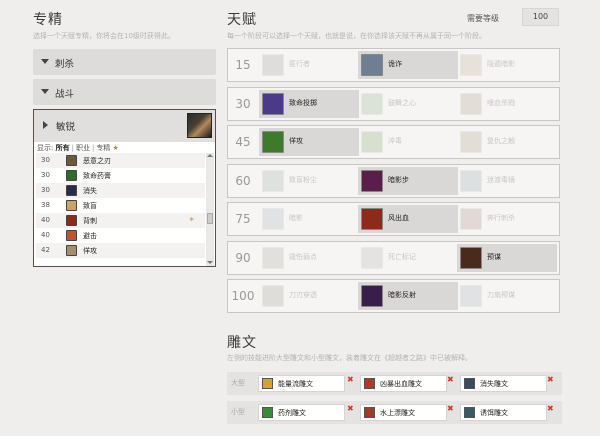 Image resolution: width=600 pixels, height=436 pixels. I want to click on ability-list-item: 30 消失, so click(120, 190).